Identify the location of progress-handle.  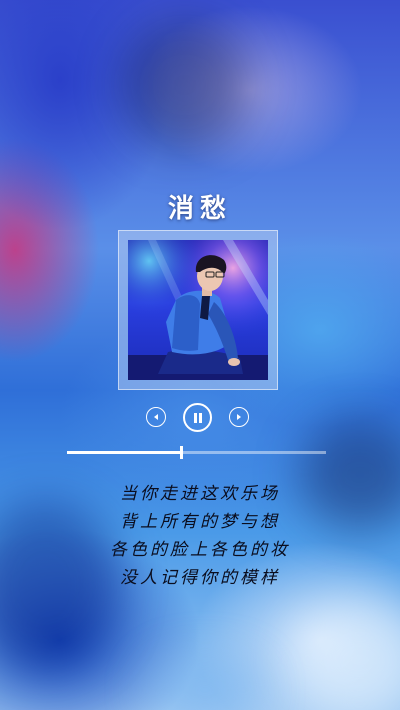
(181, 452).